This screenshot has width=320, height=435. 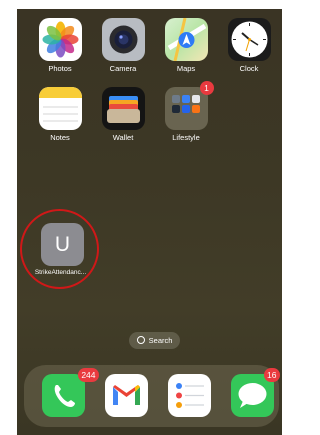 What do you see at coordinates (186, 137) in the screenshot?
I see `app-label: Lifestyle` at bounding box center [186, 137].